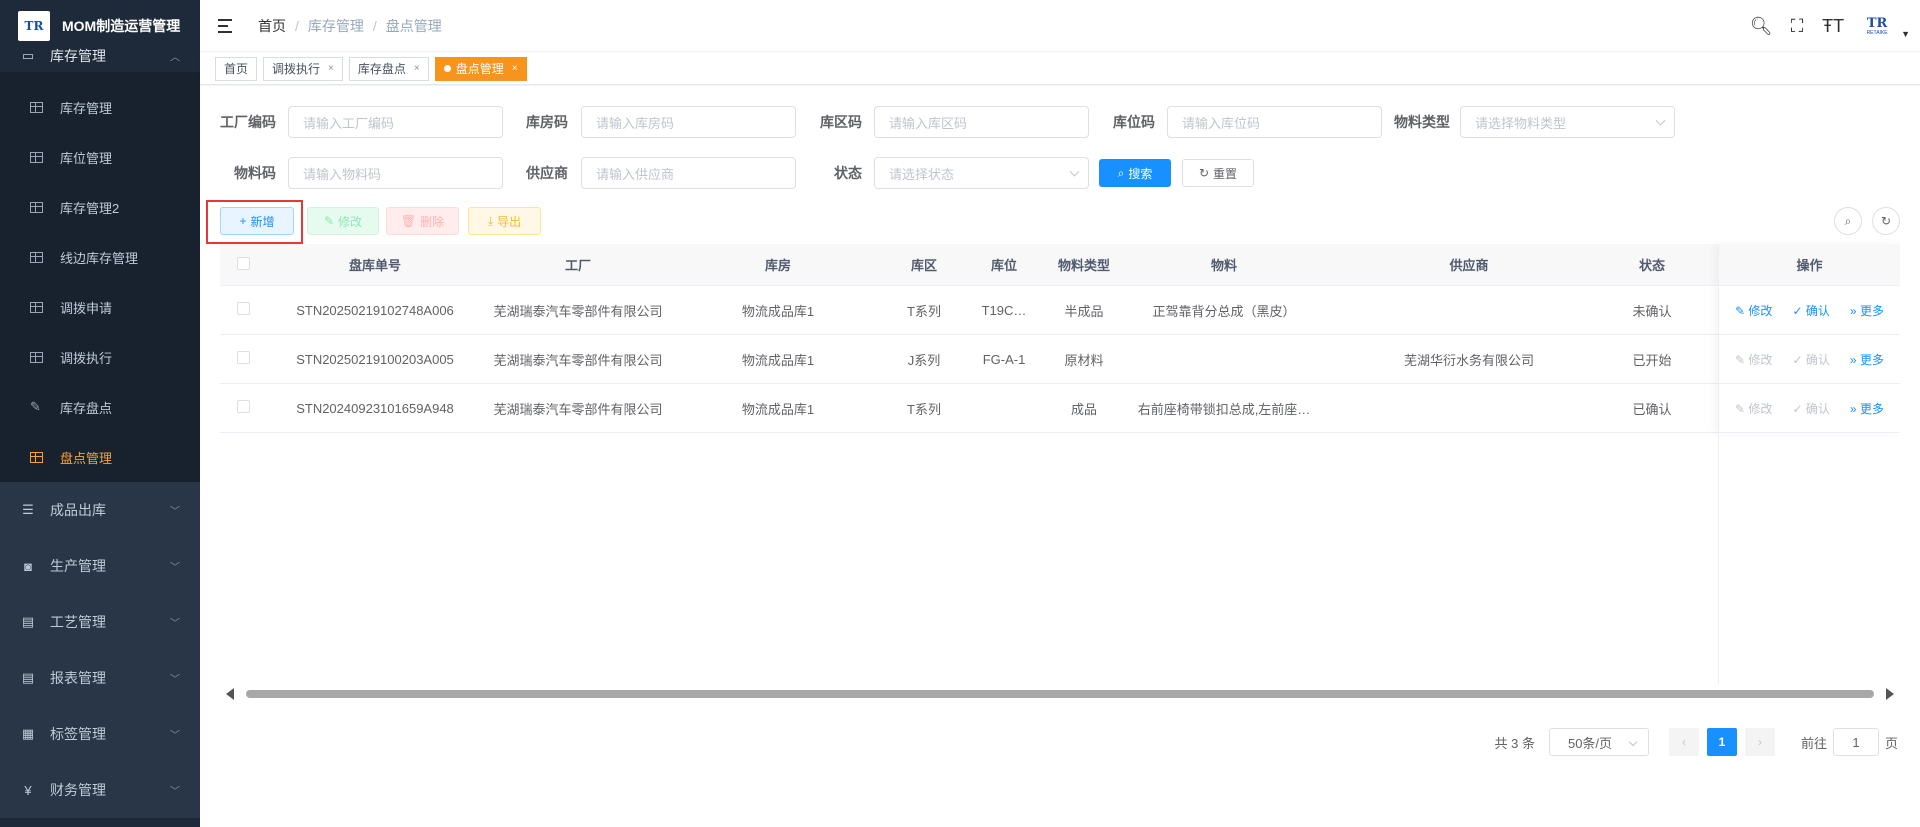 This screenshot has height=827, width=1920. Describe the element at coordinates (1718, 464) in the screenshot. I see `ops-column-divider` at that location.